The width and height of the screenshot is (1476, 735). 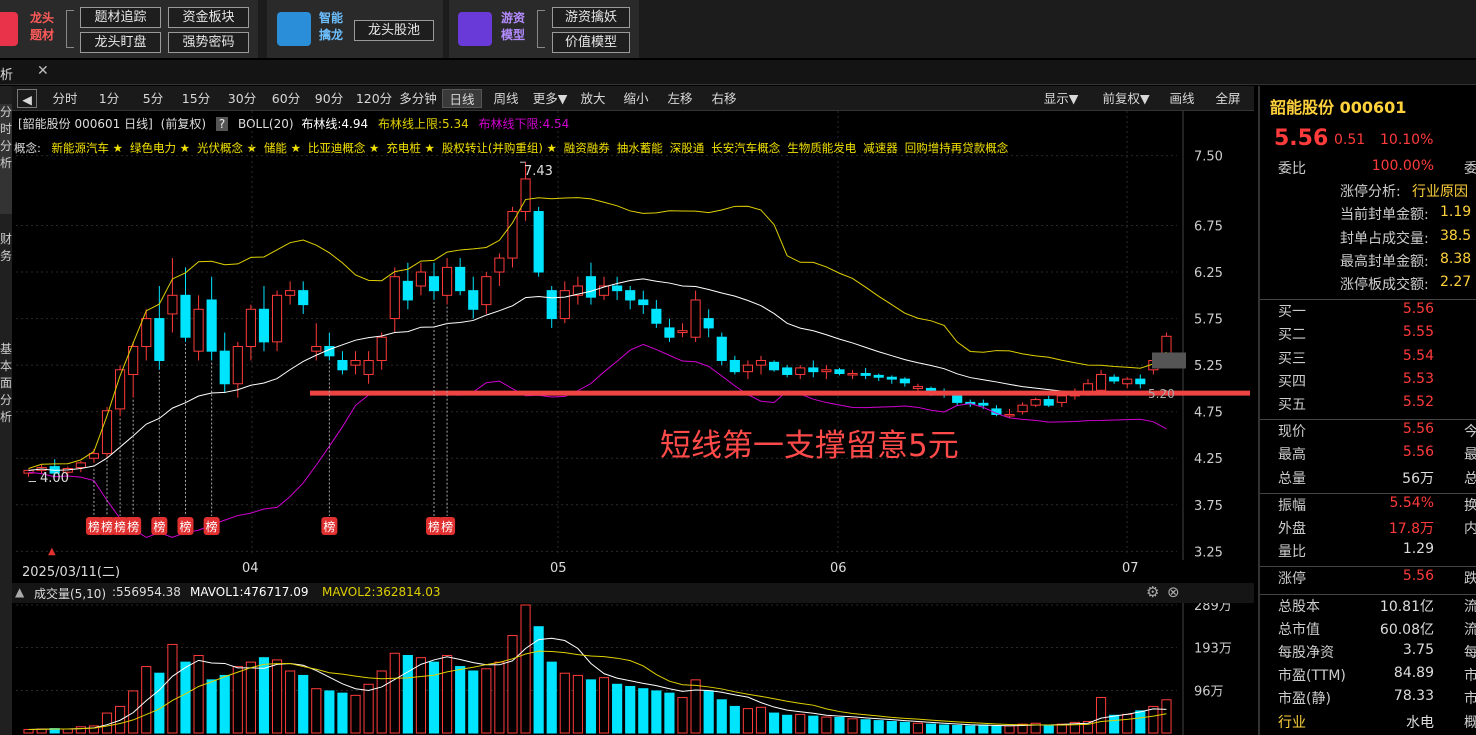 What do you see at coordinates (550, 98) in the screenshot?
I see `period-more-dropdown: 更多▼` at bounding box center [550, 98].